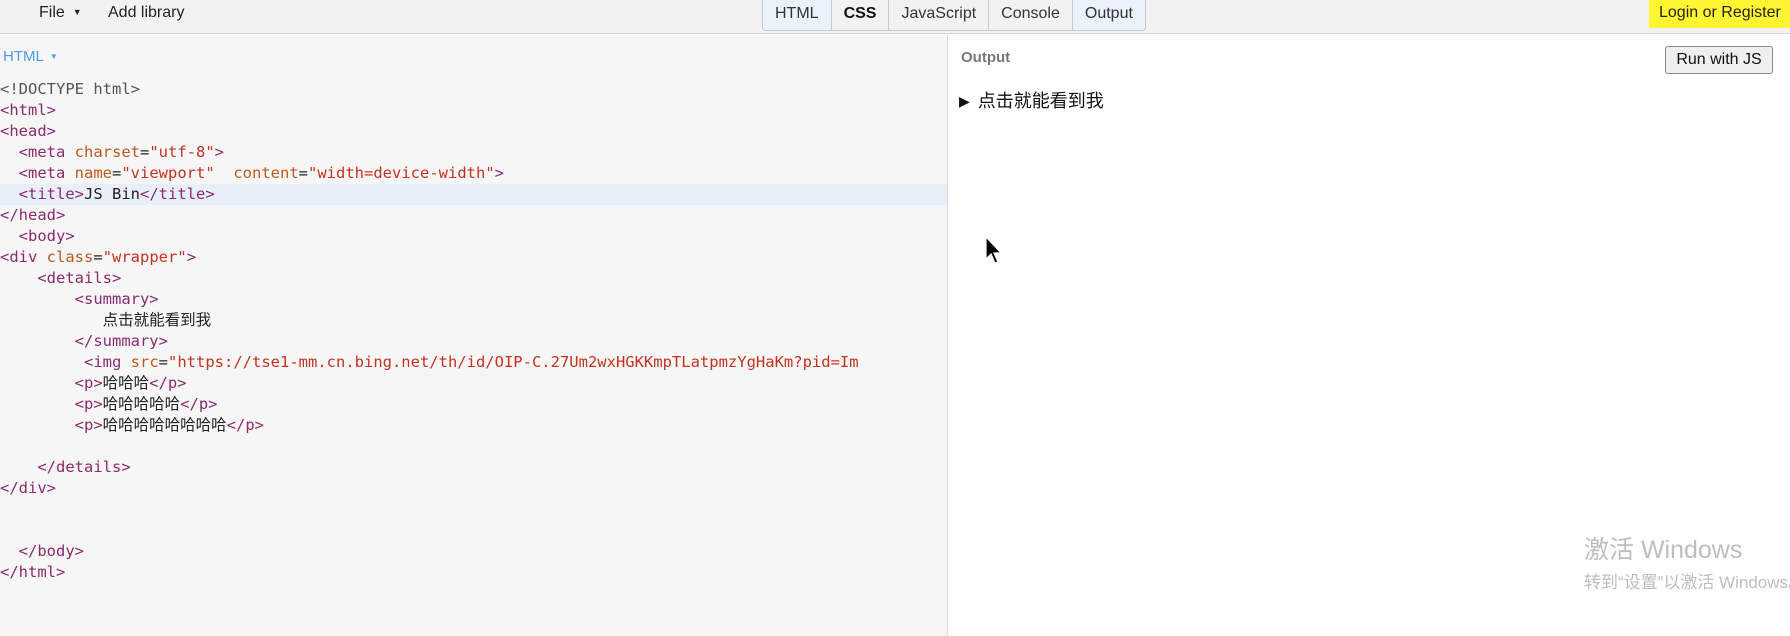 This screenshot has width=1790, height=636. What do you see at coordinates (23, 257) in the screenshot?
I see `code-token: <div` at bounding box center [23, 257].